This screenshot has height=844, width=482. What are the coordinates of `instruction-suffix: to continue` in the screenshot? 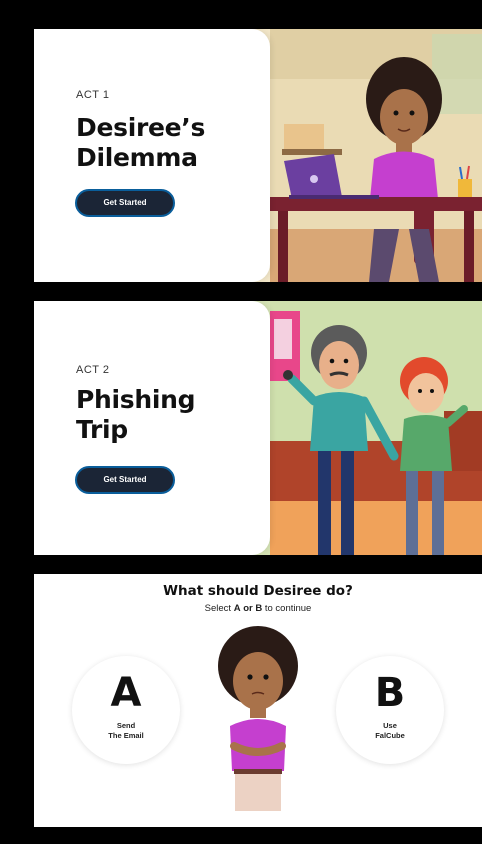 It's located at (288, 608).